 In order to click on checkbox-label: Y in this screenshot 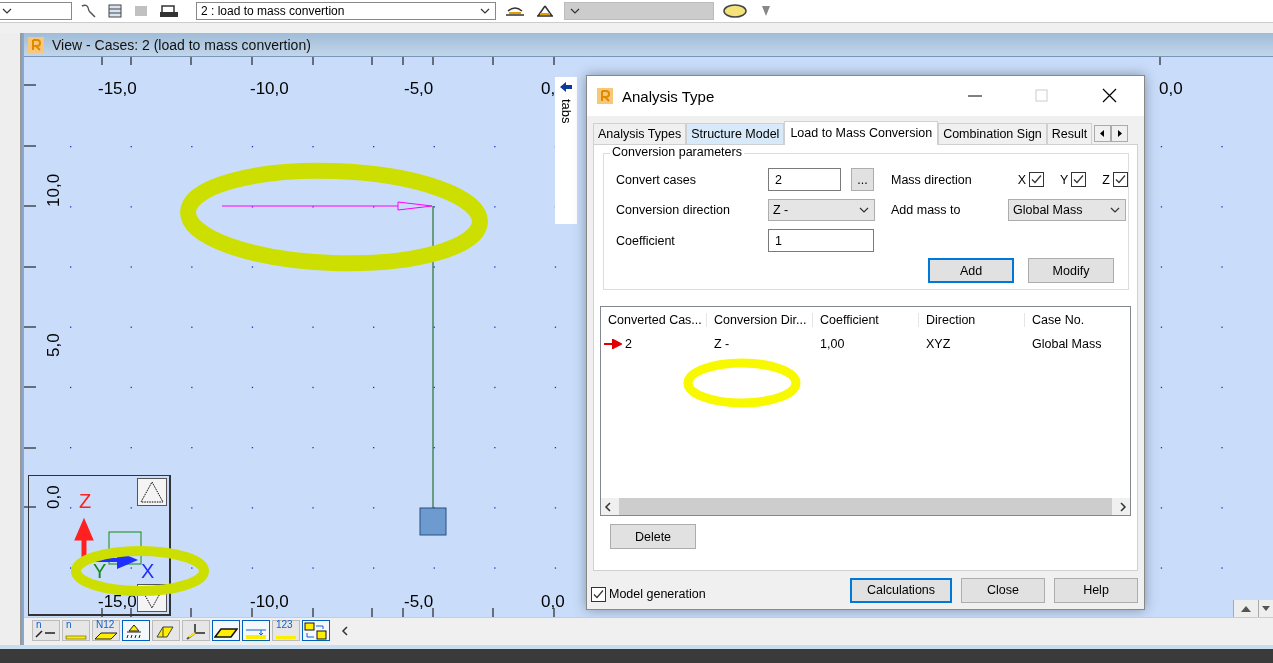, I will do `click(1064, 179)`.